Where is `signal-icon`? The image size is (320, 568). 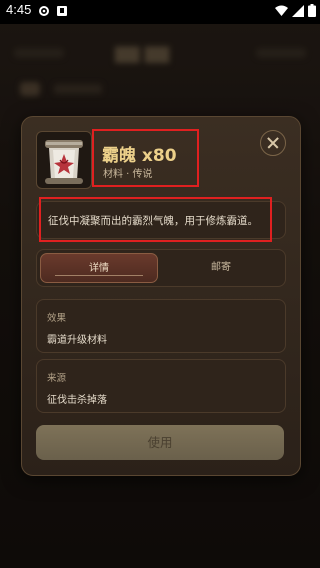
signal-icon is located at coordinates (298, 10).